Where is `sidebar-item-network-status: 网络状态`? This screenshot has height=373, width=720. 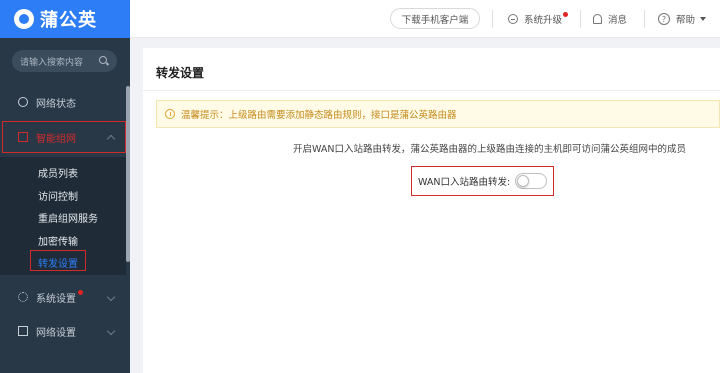
sidebar-item-network-status: 网络状态 is located at coordinates (63, 102).